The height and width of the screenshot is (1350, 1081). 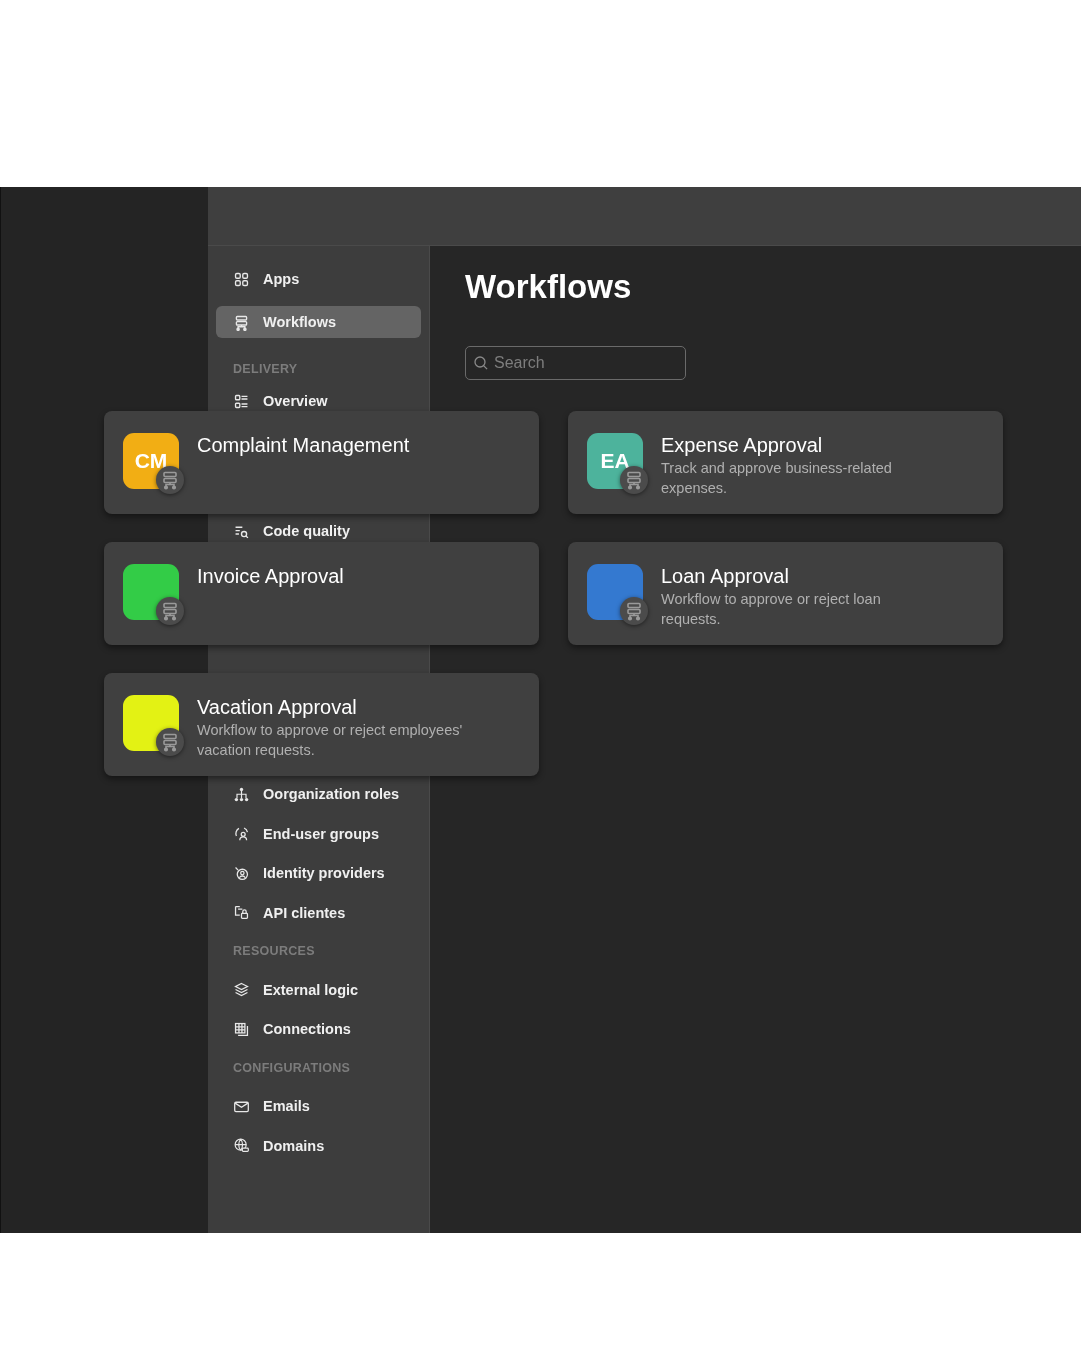 What do you see at coordinates (321, 593) in the screenshot?
I see `workflow-card: Invoice Approval` at bounding box center [321, 593].